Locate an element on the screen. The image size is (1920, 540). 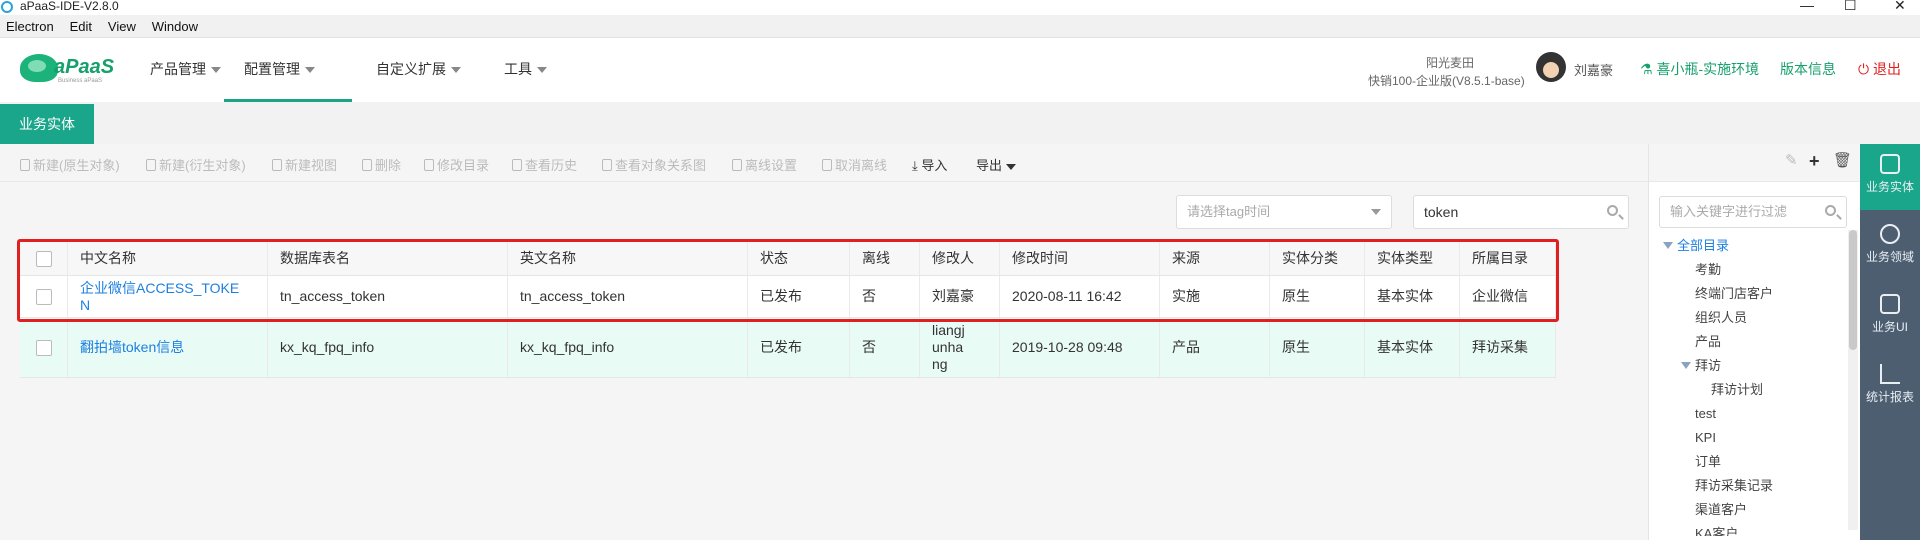
edit-icon: ✎ is located at coordinates (1791, 160).